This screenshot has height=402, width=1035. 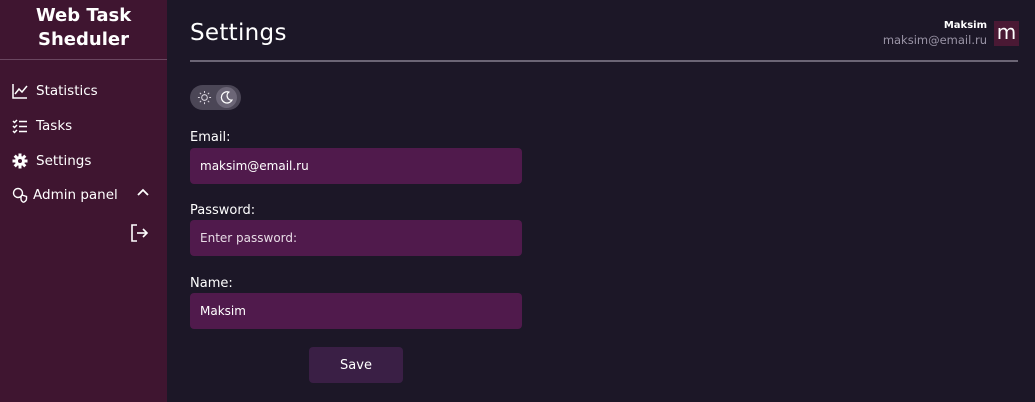 What do you see at coordinates (238, 33) in the screenshot?
I see `page-title: Settings` at bounding box center [238, 33].